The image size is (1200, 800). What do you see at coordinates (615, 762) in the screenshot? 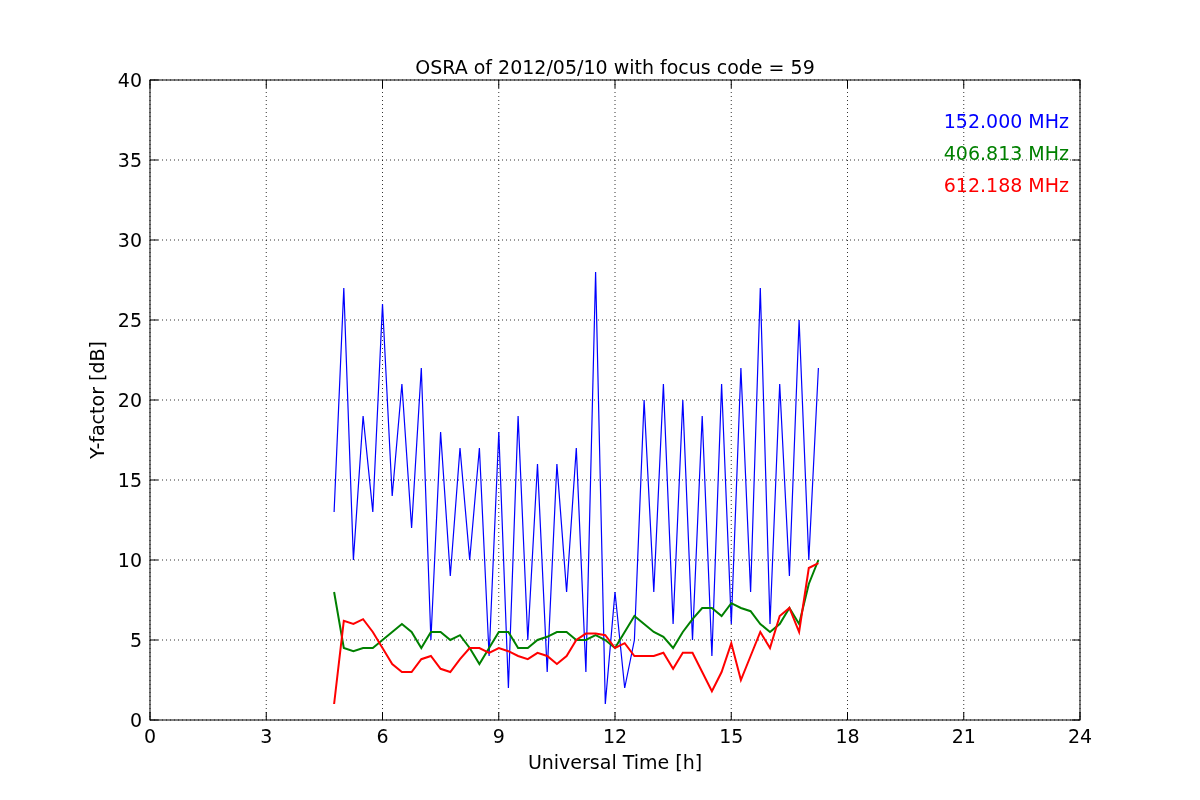
I see `x-axis-label: Universal Time [h]` at bounding box center [615, 762].